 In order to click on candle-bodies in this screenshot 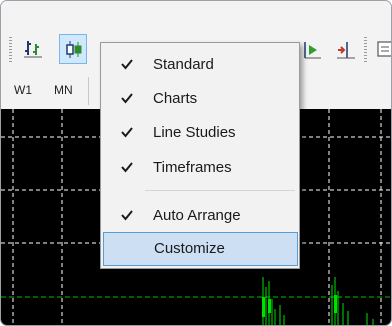, I will do `click(299, 306)`.